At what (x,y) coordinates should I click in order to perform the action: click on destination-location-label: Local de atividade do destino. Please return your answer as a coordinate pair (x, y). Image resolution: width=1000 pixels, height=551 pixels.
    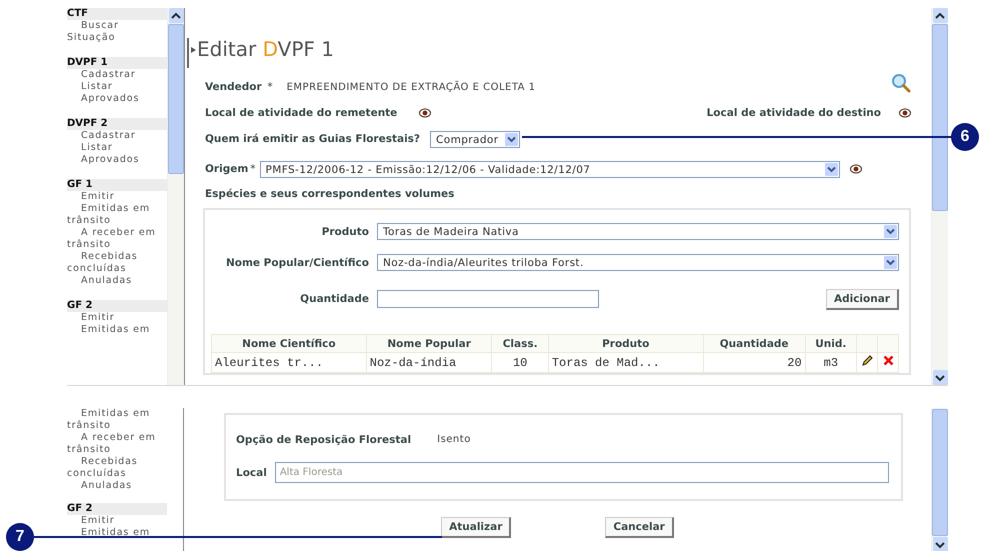
    Looking at the image, I should click on (793, 113).